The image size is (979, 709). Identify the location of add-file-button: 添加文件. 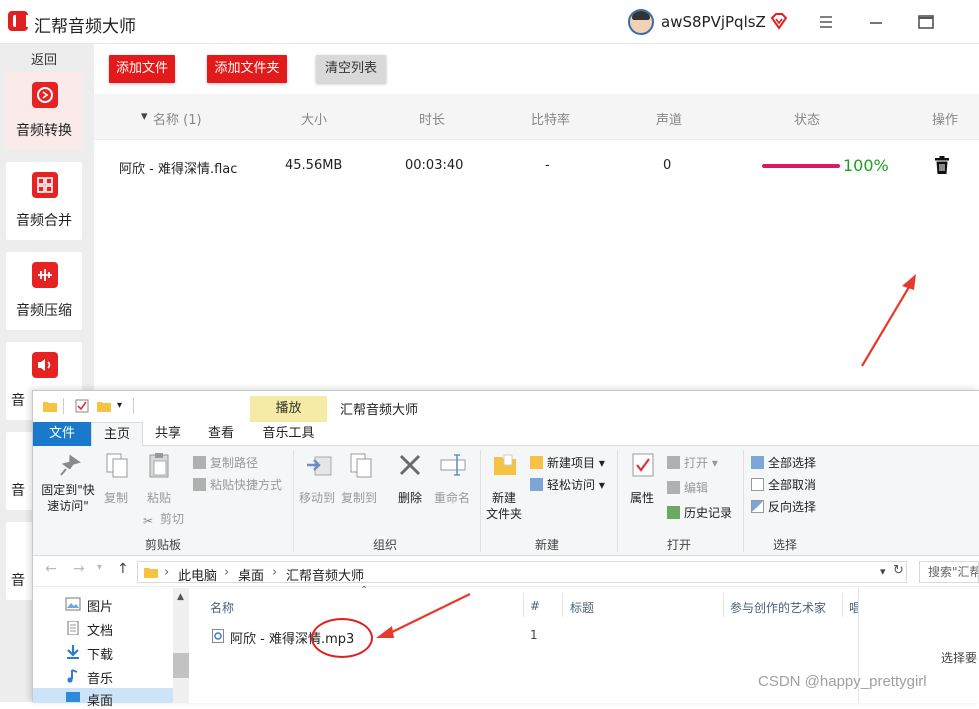
(142, 69).